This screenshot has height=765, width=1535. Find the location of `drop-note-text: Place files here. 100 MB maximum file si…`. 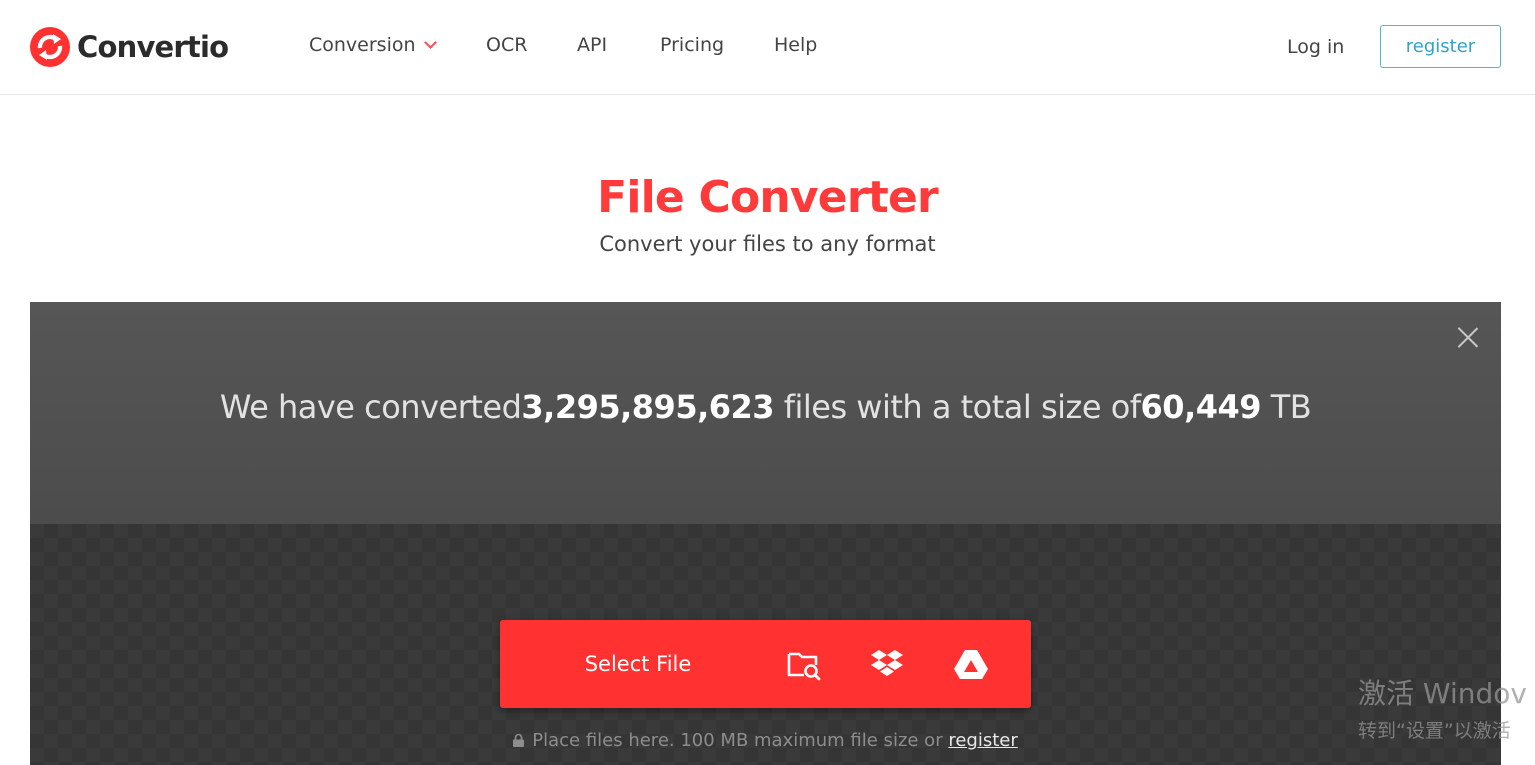

drop-note-text: Place files here. 100 MB maximum file si… is located at coordinates (740, 740).